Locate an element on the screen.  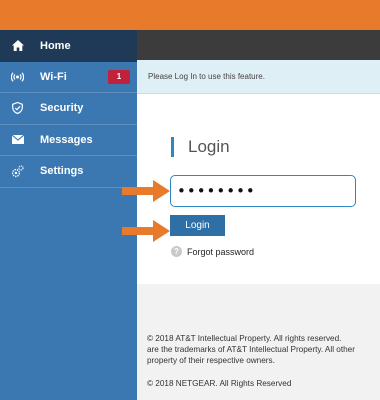
sidebar-item-label: Wi-Fi is located at coordinates (53, 76).